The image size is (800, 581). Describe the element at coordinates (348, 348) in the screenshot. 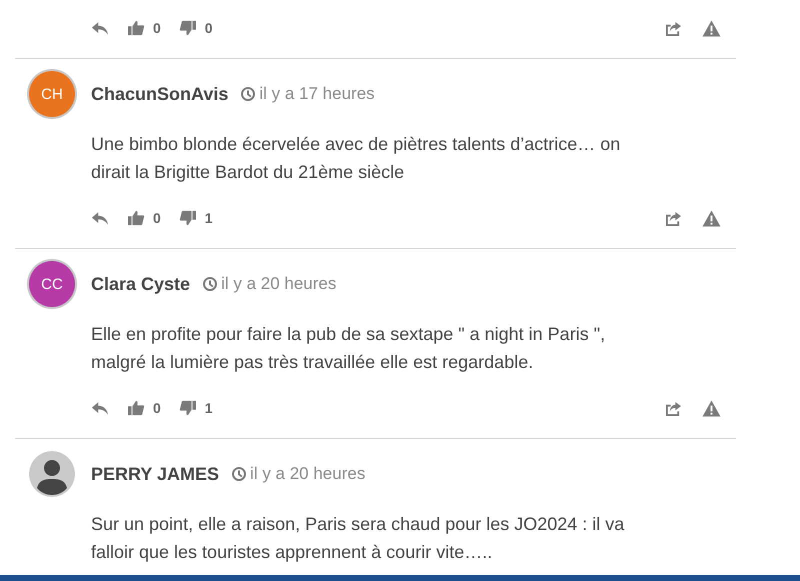

I see `comment-text: Elle en profite pour faire la pub de sa sextape " a night in Paris ", malgré la lumière pas très travaillée elle est regardable.` at that location.